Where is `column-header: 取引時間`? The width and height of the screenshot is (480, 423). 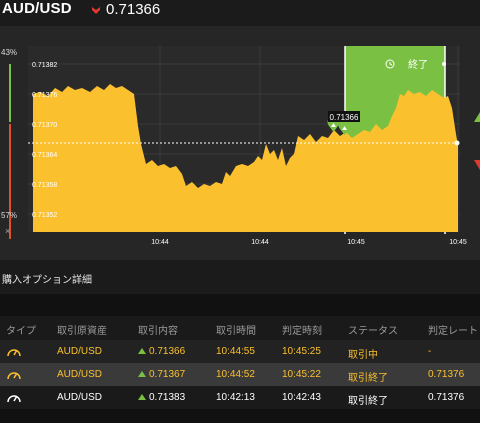 column-header: 取引時間 is located at coordinates (236, 331).